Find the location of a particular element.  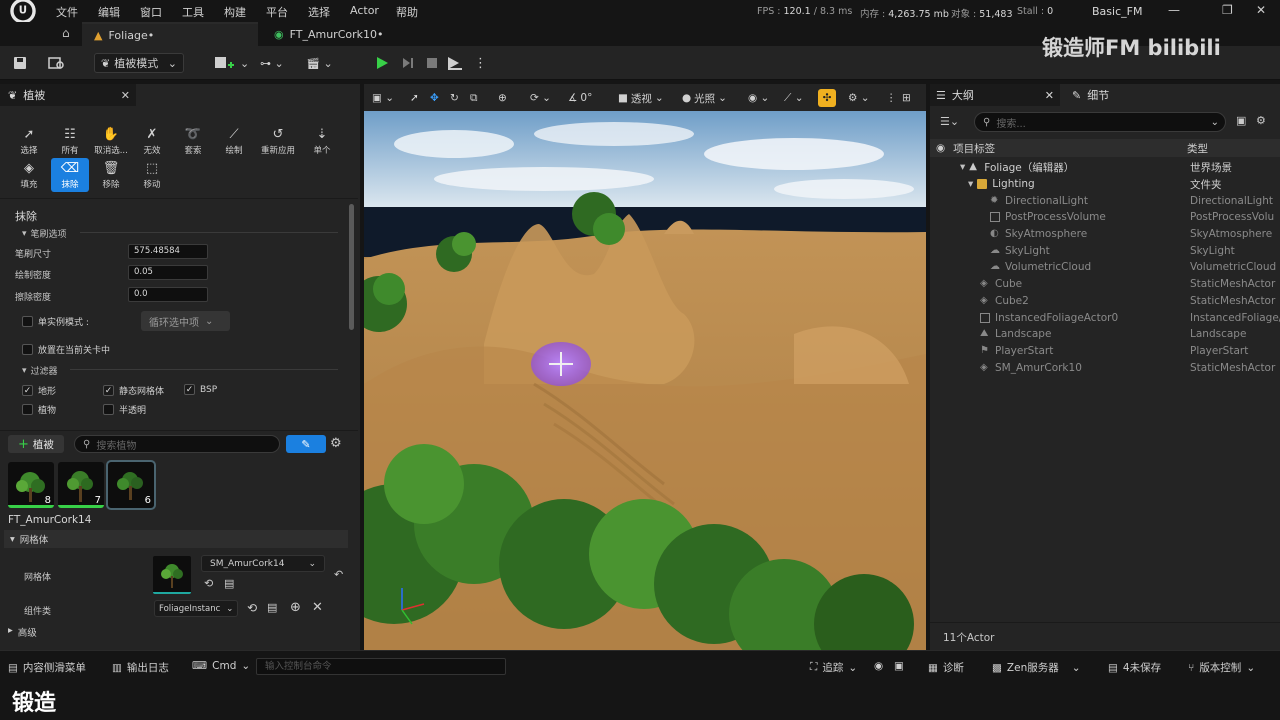

menu-edit: 编辑 is located at coordinates (109, 12).